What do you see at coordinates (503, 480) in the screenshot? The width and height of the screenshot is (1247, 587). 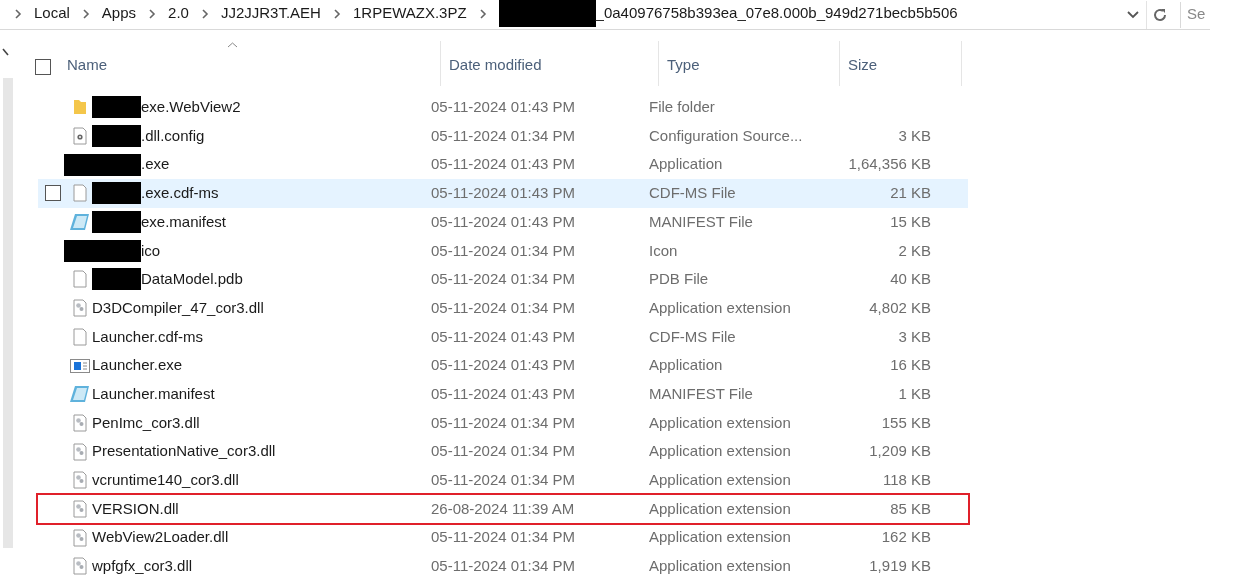 I see `file-row: vcruntime140_cor3.dll 05-11-2024 01:34 PM Application extension 118 KB` at bounding box center [503, 480].